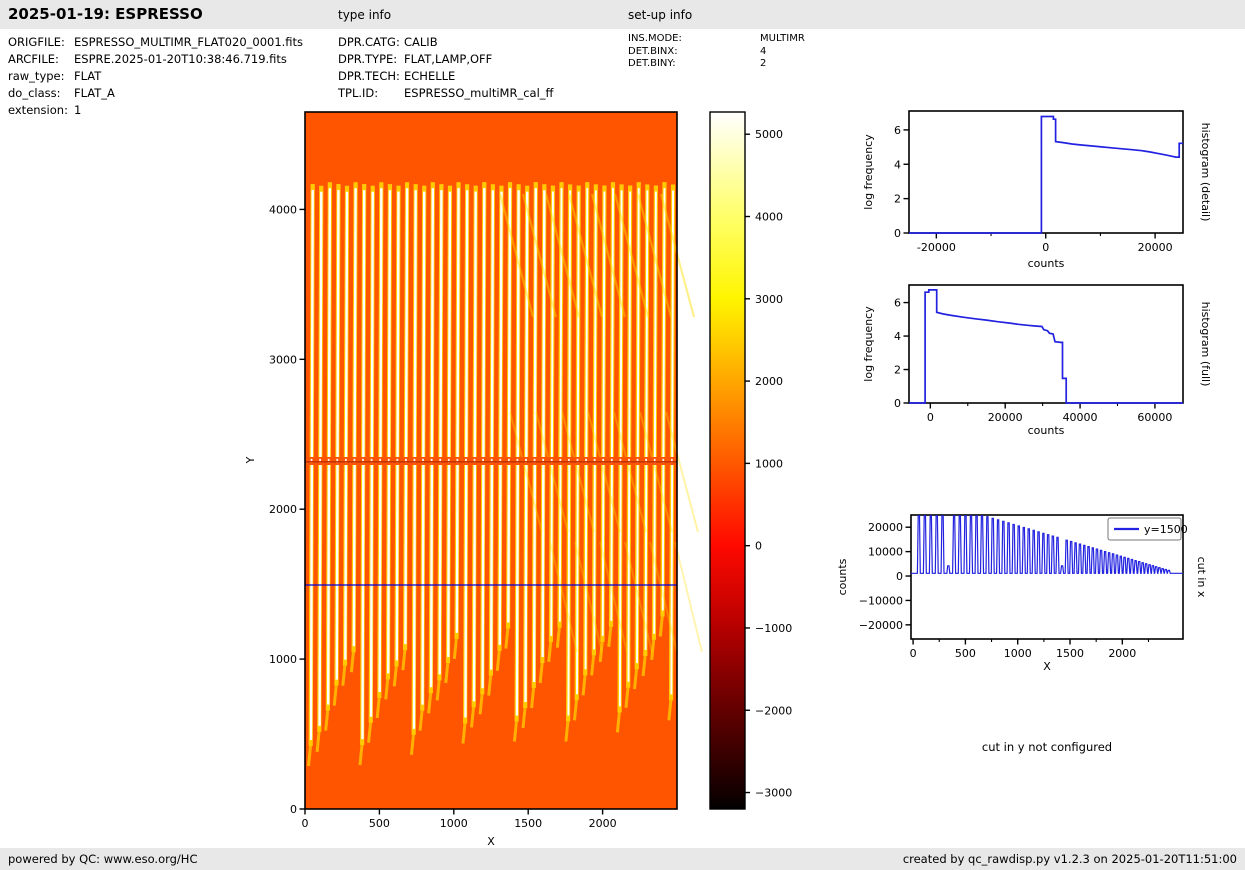 This screenshot has width=1245, height=870. I want to click on setup-info-table: INS.MODE: MULTIMR DET.BINX: 4 DET.BINY: 2, so click(716, 52).